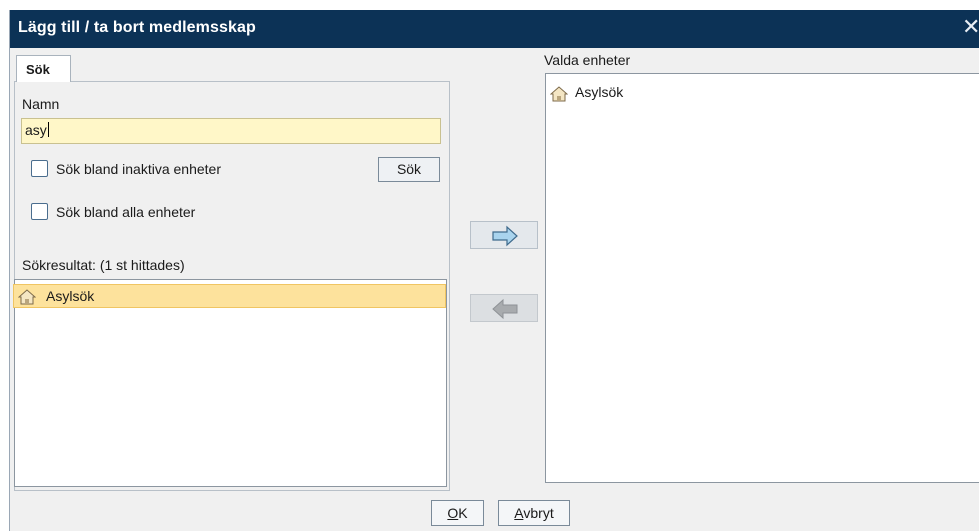 This screenshot has width=979, height=531. I want to click on arrow-right-icon, so click(505, 236).